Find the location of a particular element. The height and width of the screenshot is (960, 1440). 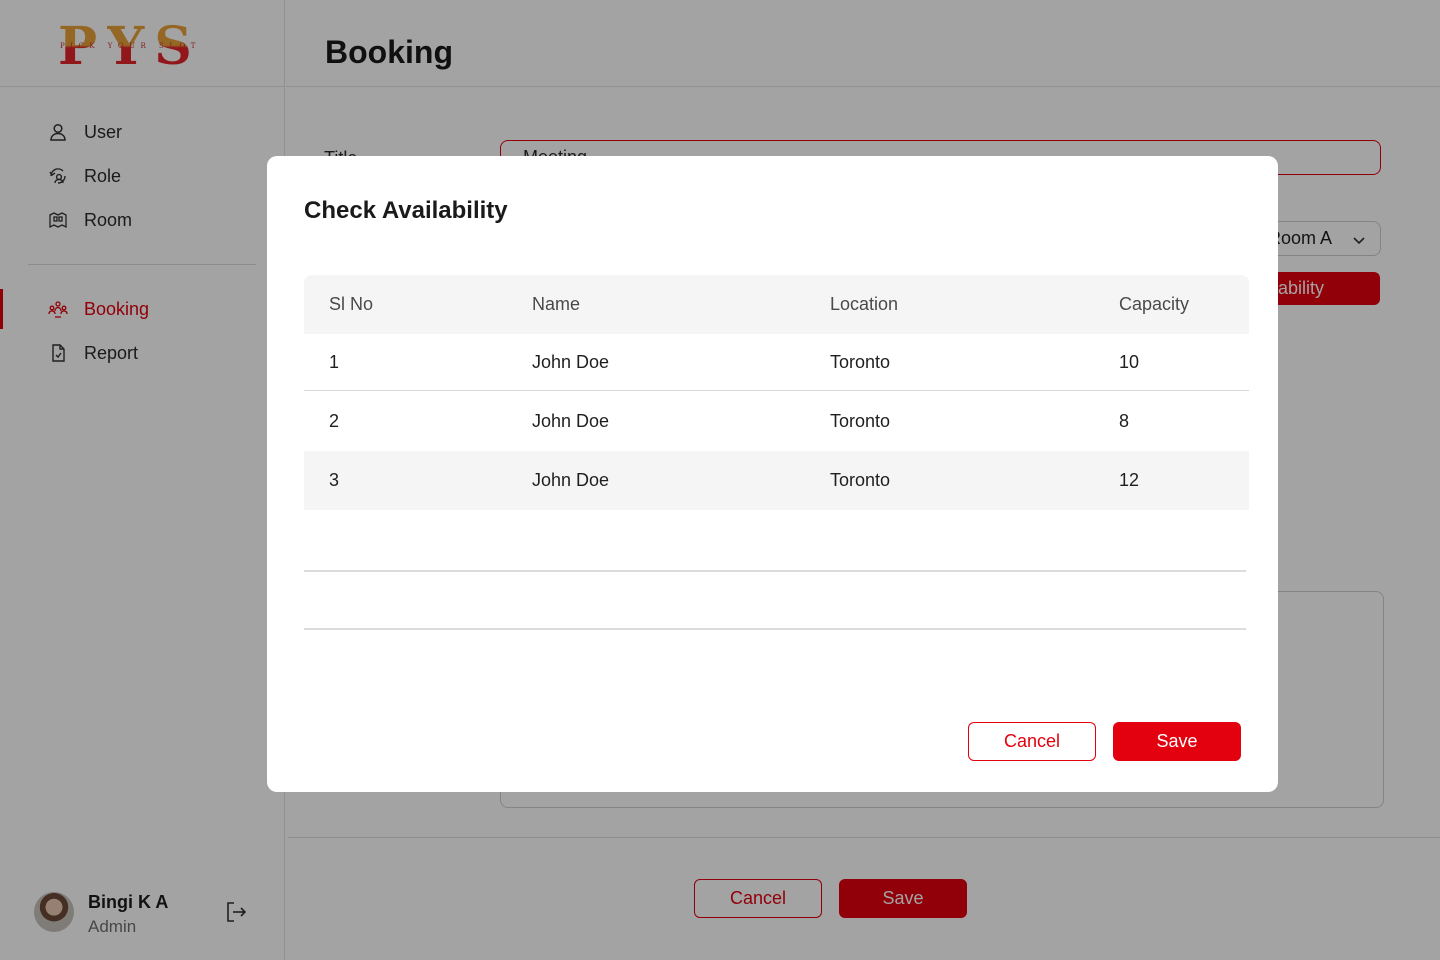

column-header: Location is located at coordinates (864, 304).